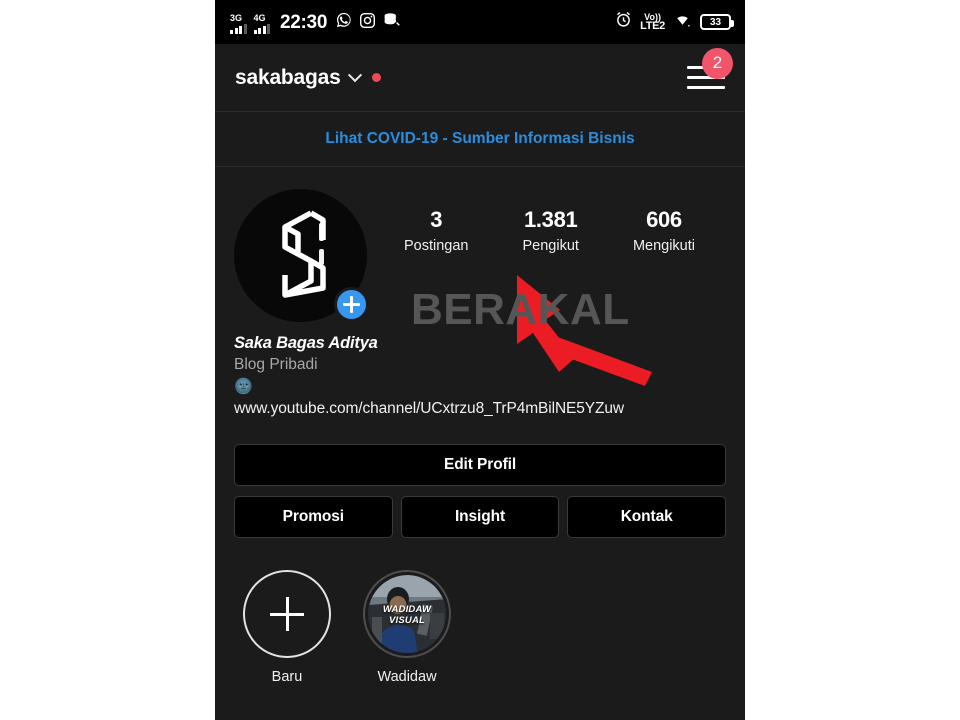 This screenshot has height=720, width=960. I want to click on highlight-cover-overlay-text: WADIDAW VISUAL, so click(407, 614).